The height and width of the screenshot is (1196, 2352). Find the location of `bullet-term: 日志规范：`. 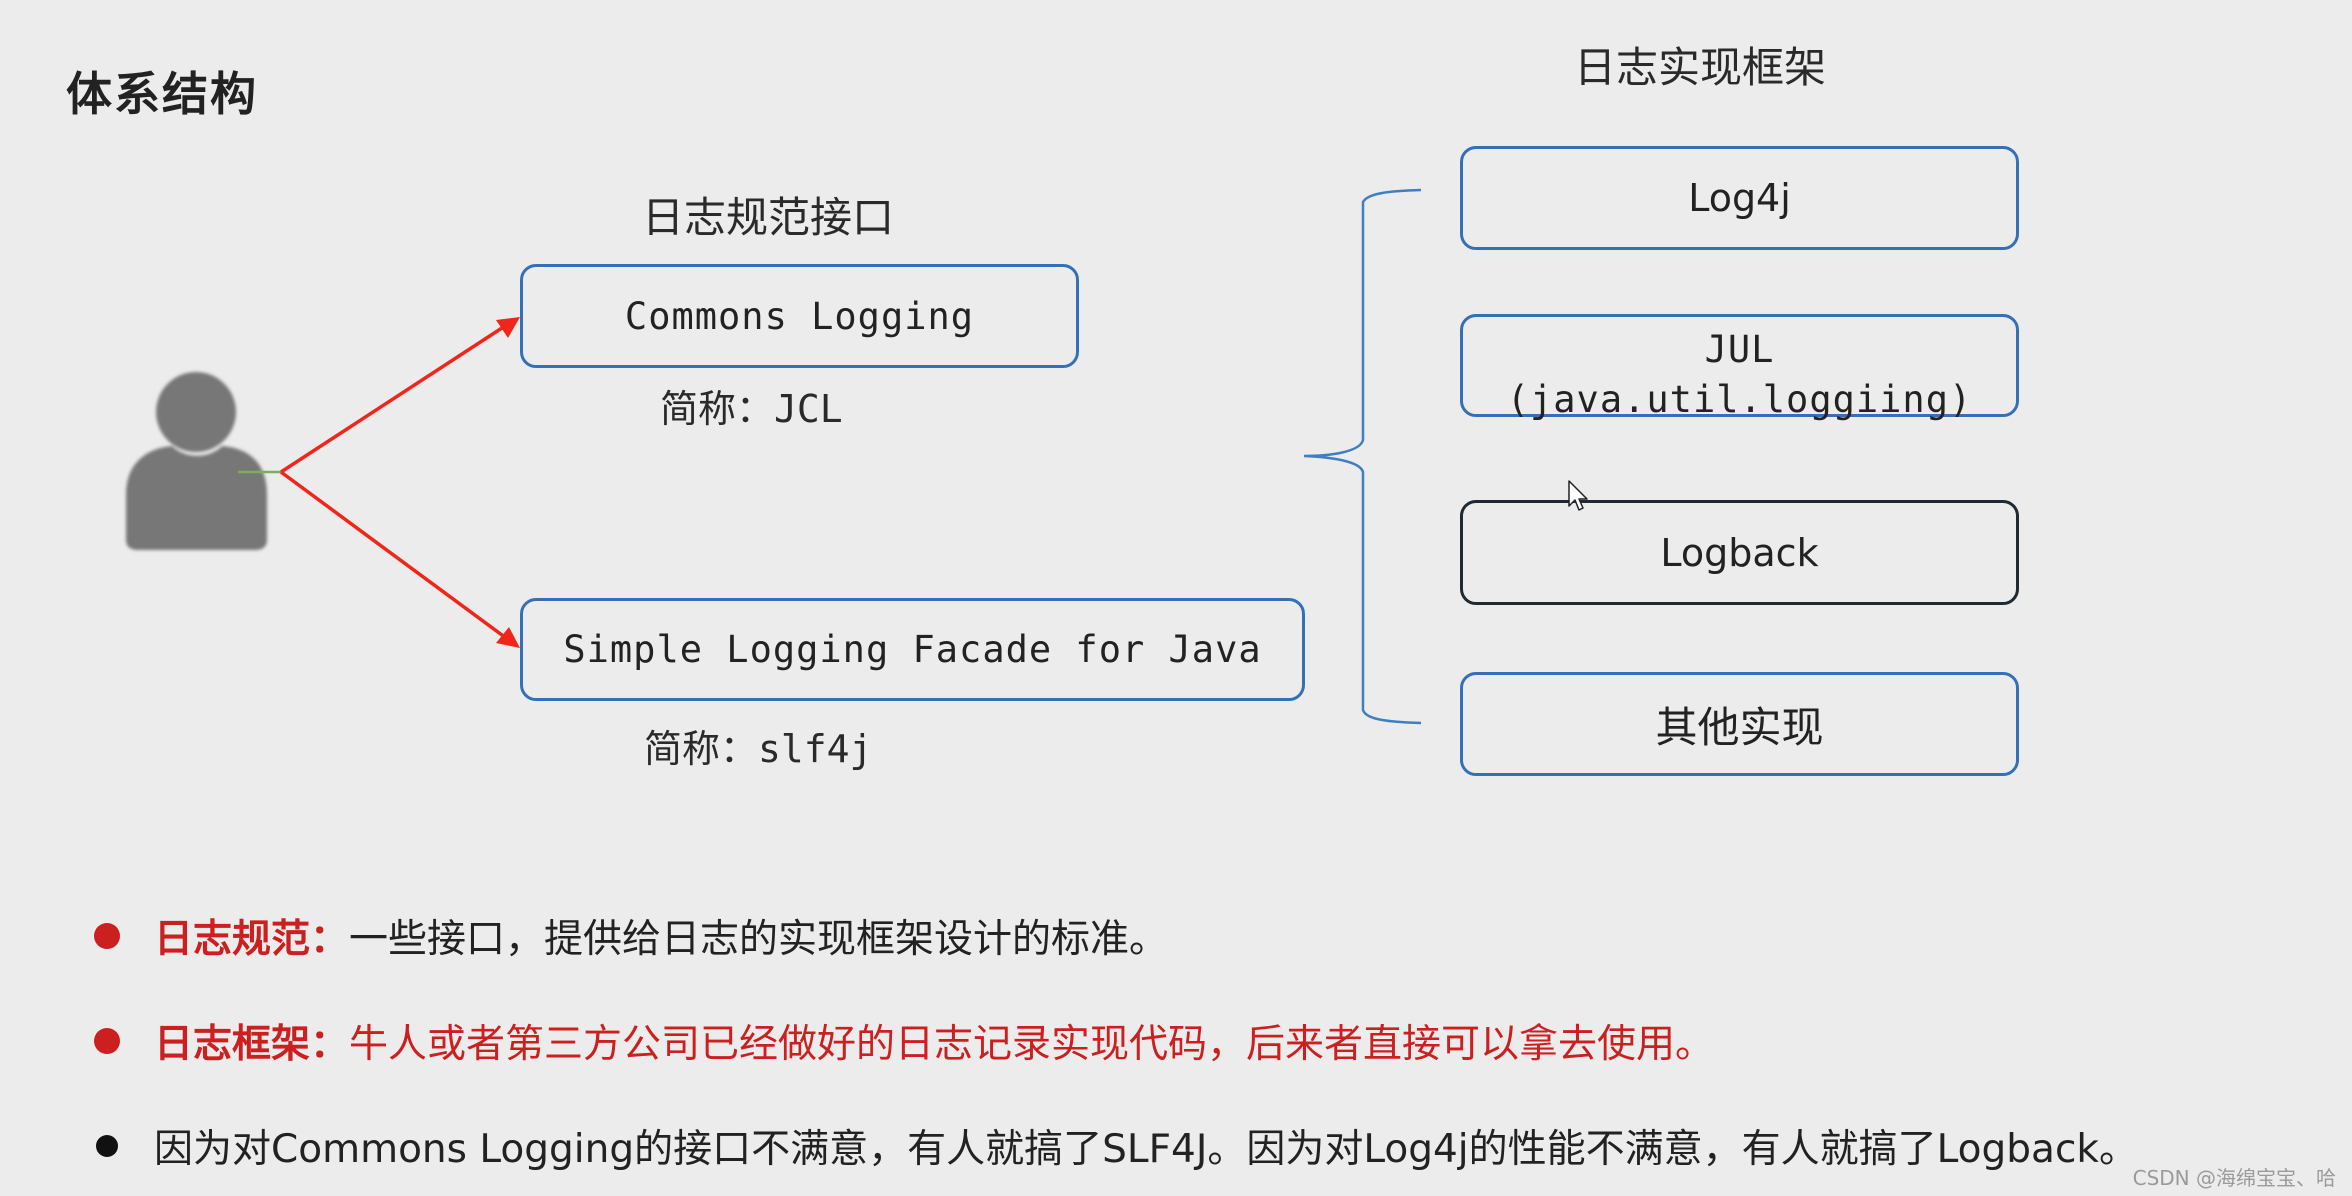

bullet-term: 日志规范： is located at coordinates (252, 939).